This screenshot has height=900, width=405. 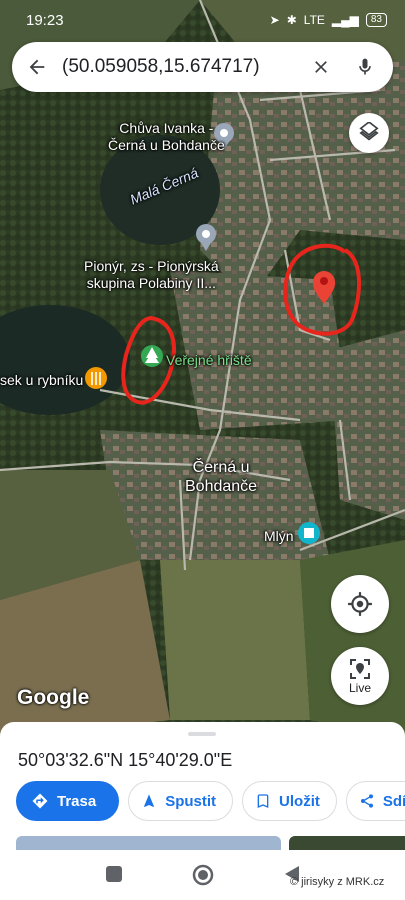 I want to click on share-icon, so click(x=366, y=801).